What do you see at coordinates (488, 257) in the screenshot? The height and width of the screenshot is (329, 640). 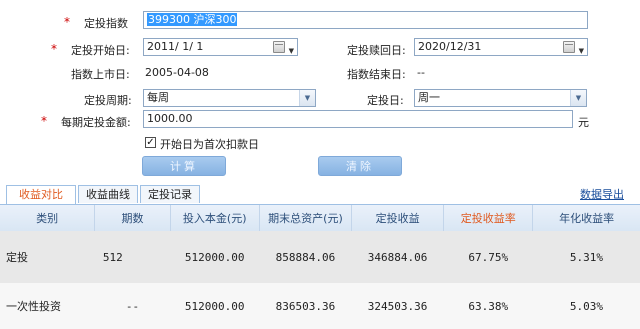 I see `table-cell-return-rate: 67.75%` at bounding box center [488, 257].